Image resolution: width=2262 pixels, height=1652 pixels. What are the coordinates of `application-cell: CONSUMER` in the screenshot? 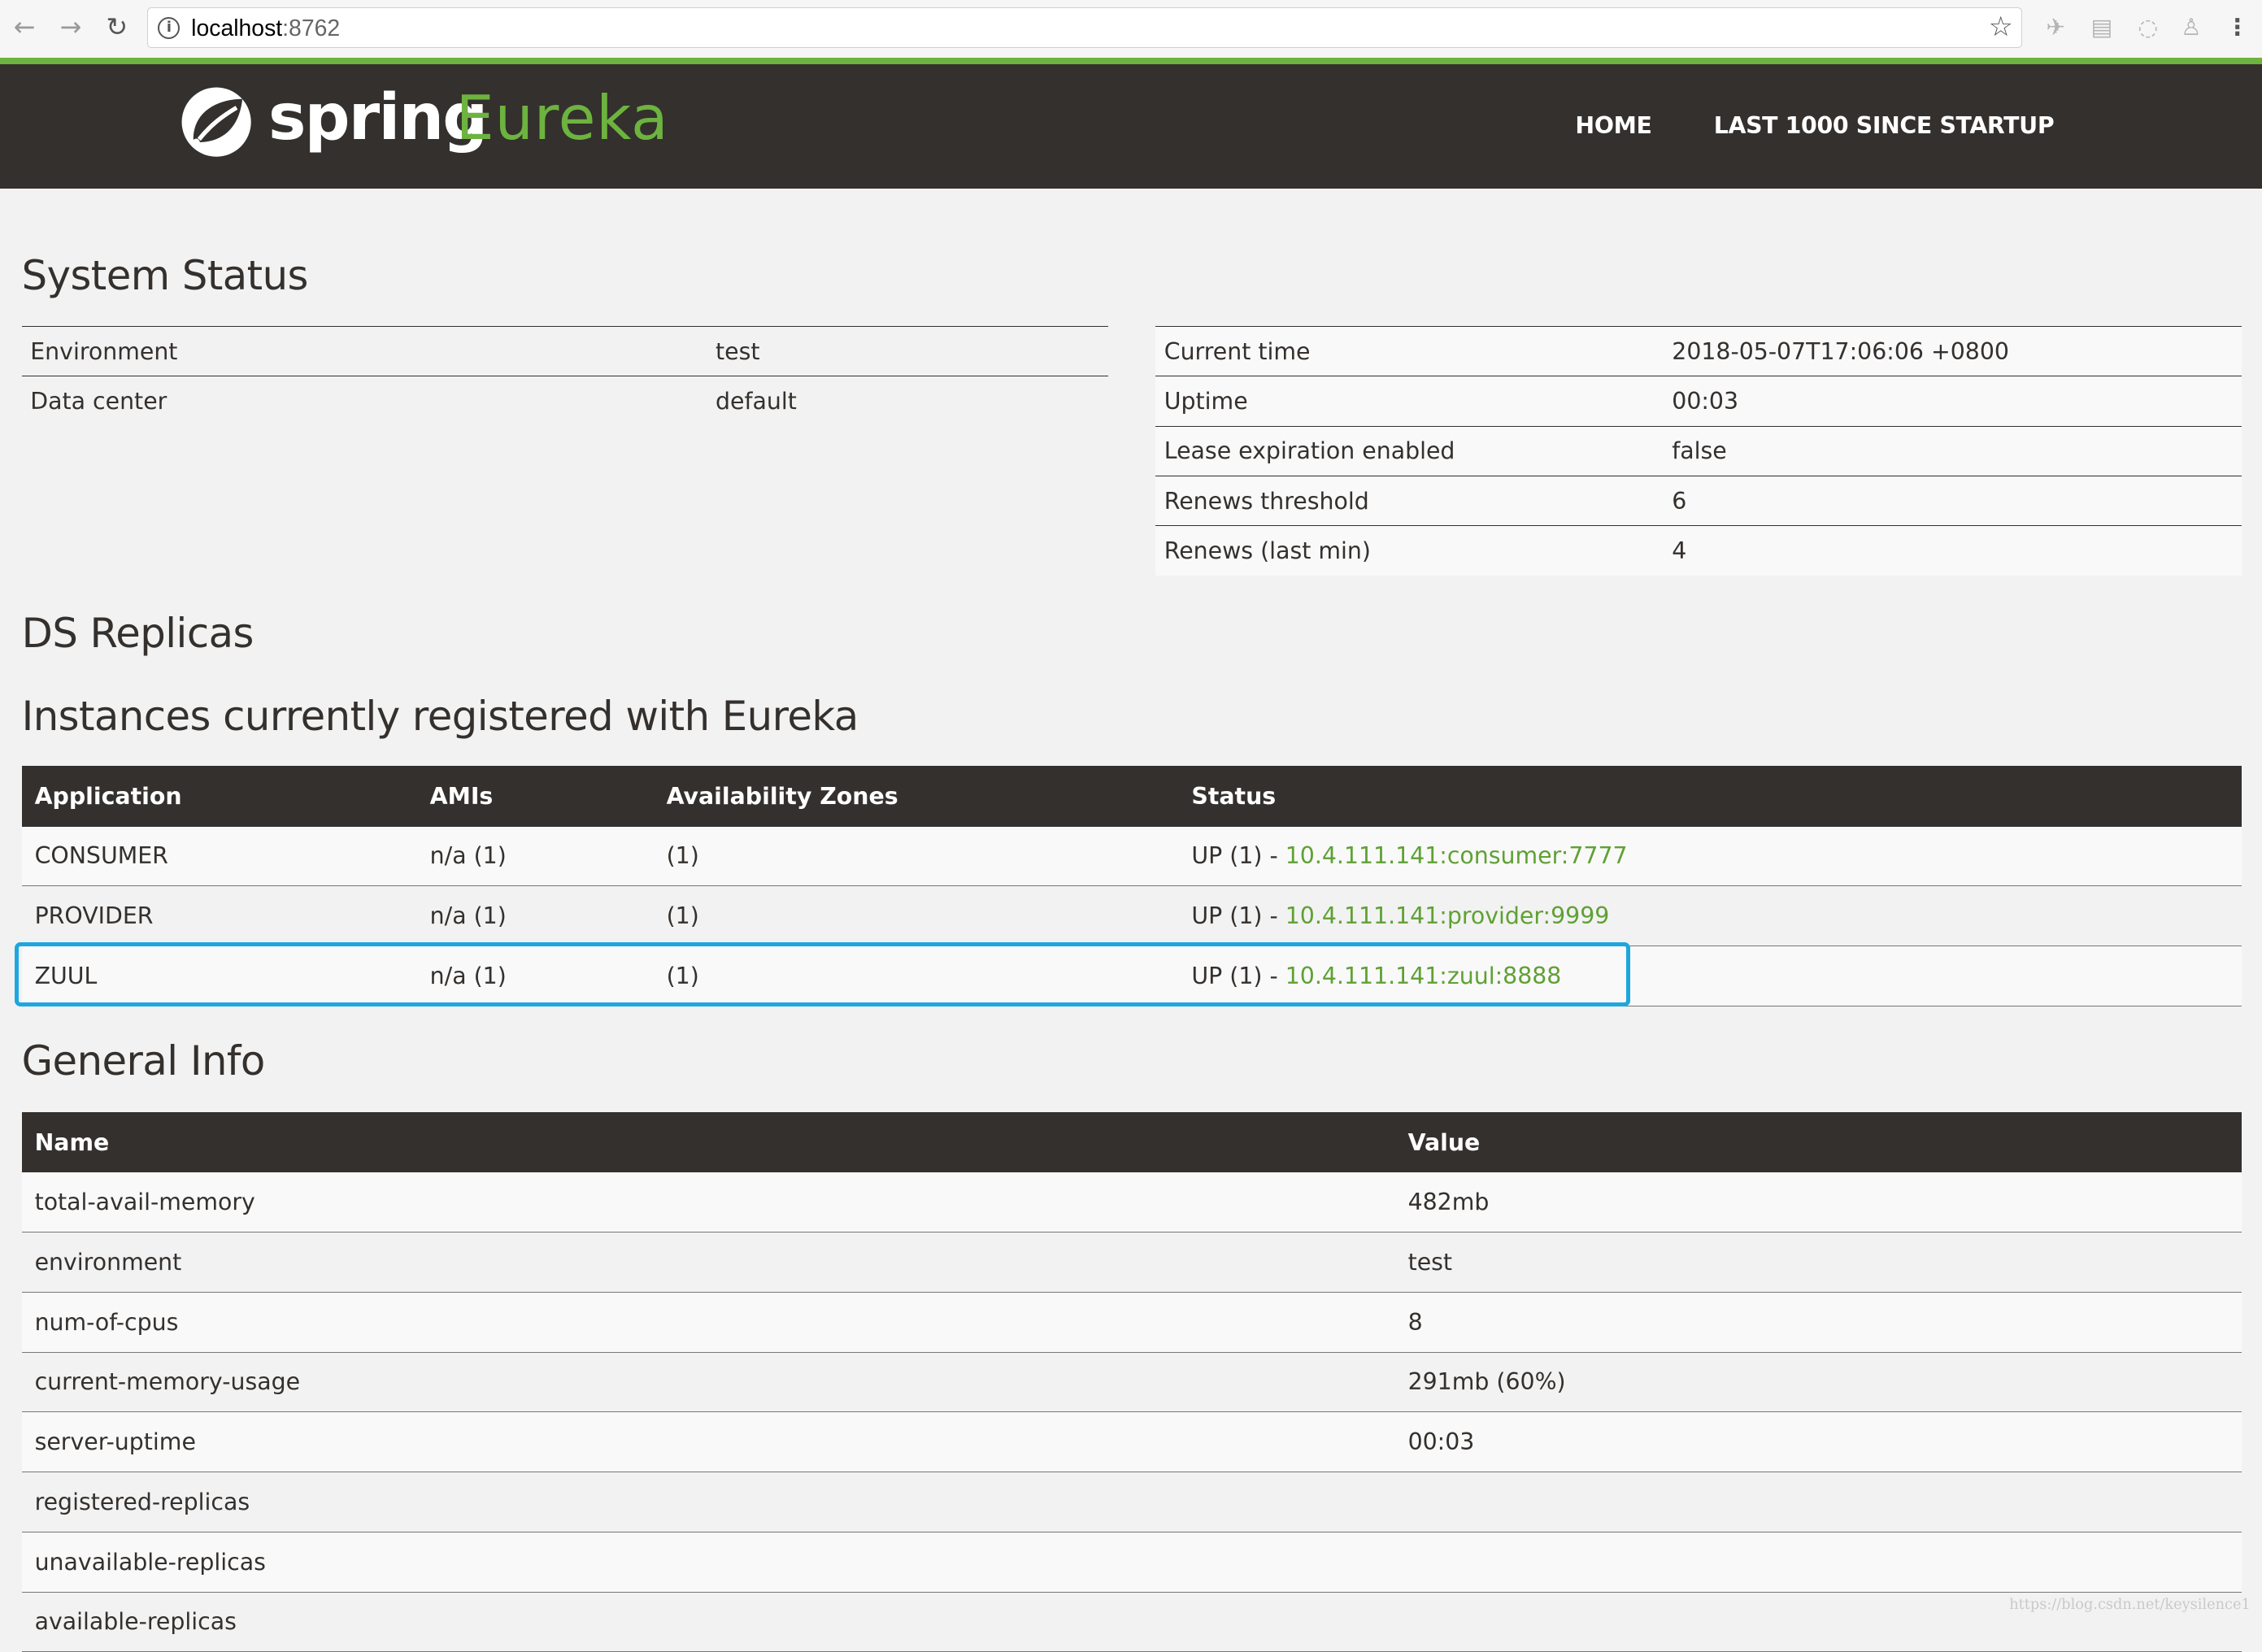 It's located at (219, 856).